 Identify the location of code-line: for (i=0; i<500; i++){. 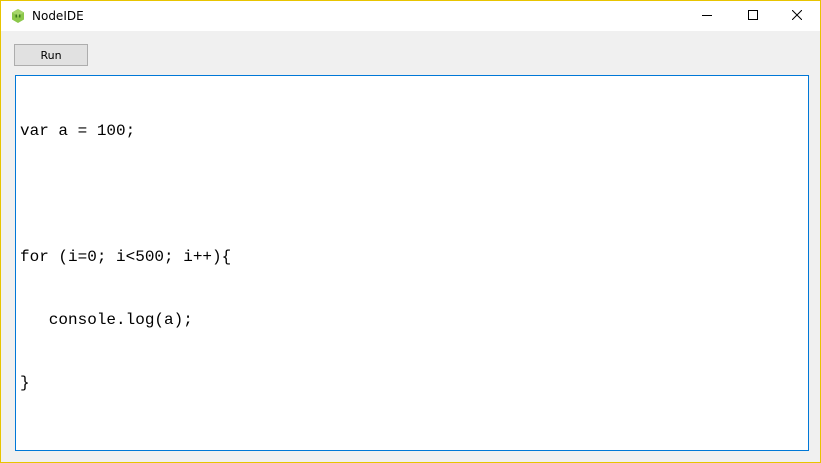
(126, 257).